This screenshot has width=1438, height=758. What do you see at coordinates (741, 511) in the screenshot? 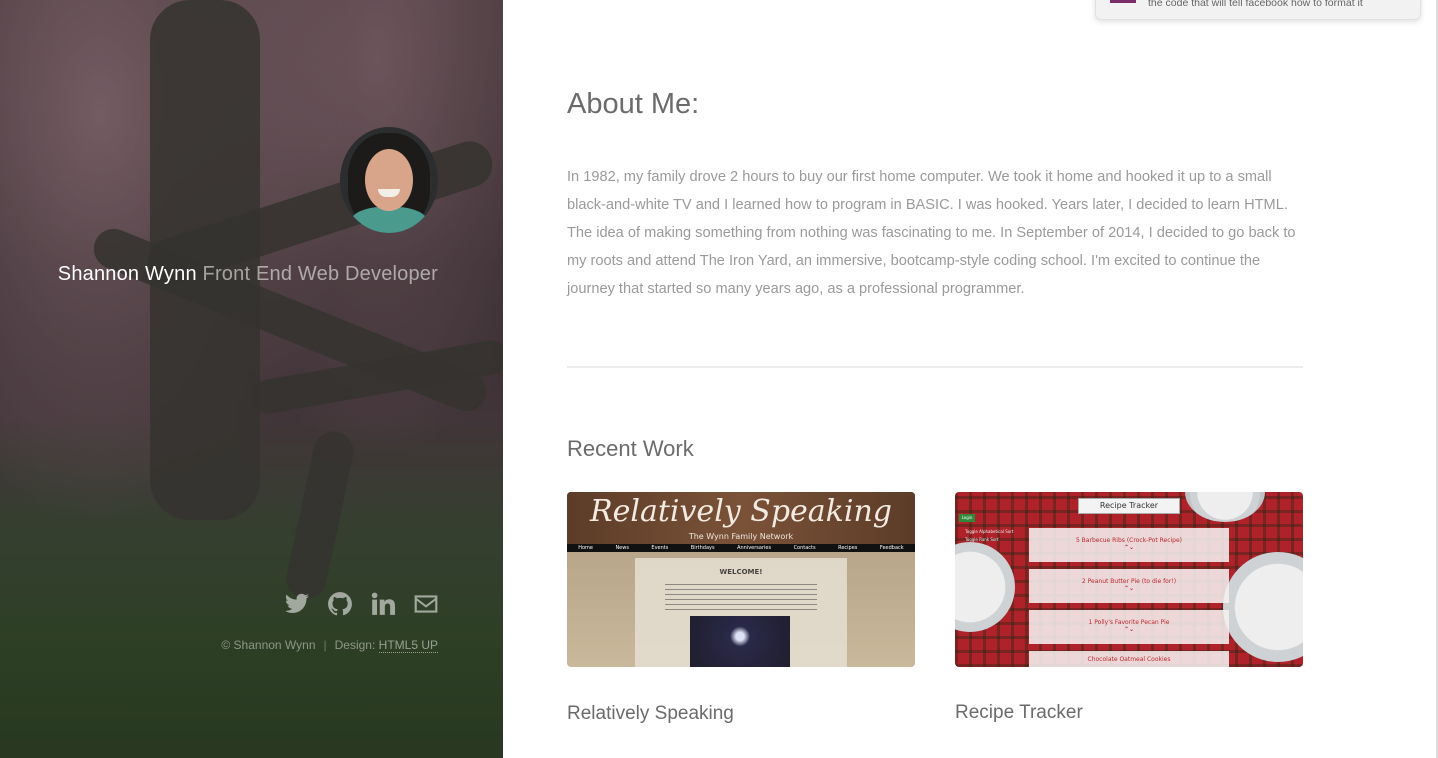
I see `thumb-script-title: Relatively Speaking` at bounding box center [741, 511].